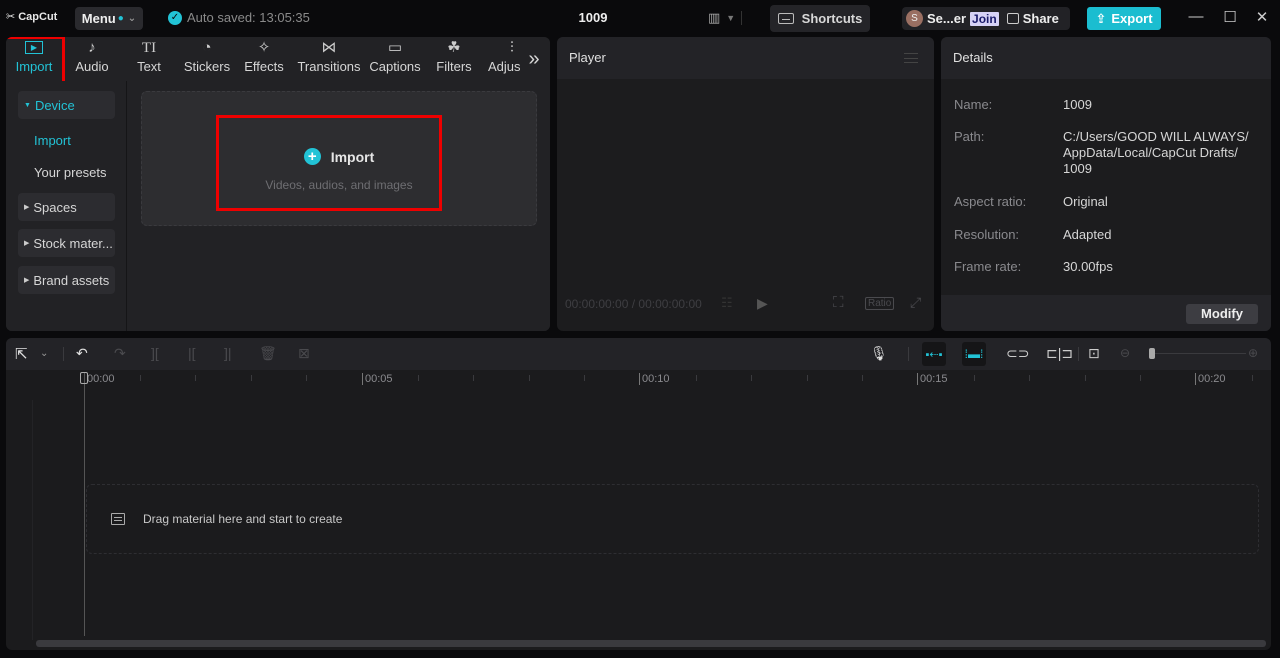  I want to click on modify-button: Modify, so click(1222, 314).